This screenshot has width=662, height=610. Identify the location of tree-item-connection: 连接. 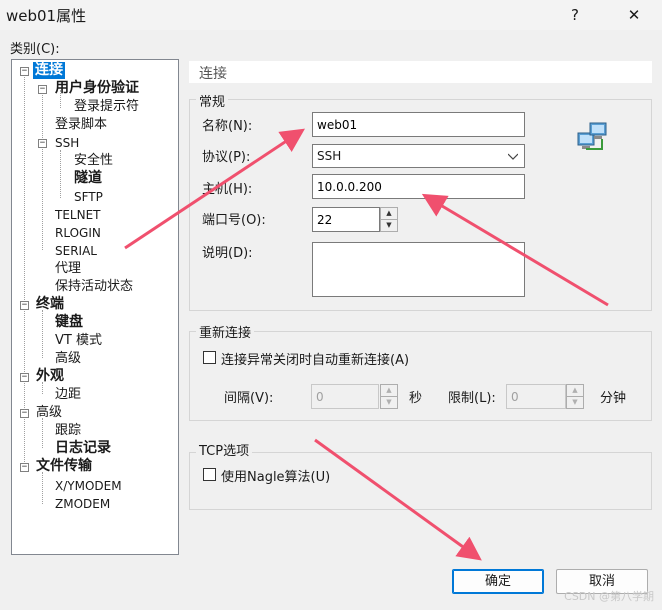
(49, 70).